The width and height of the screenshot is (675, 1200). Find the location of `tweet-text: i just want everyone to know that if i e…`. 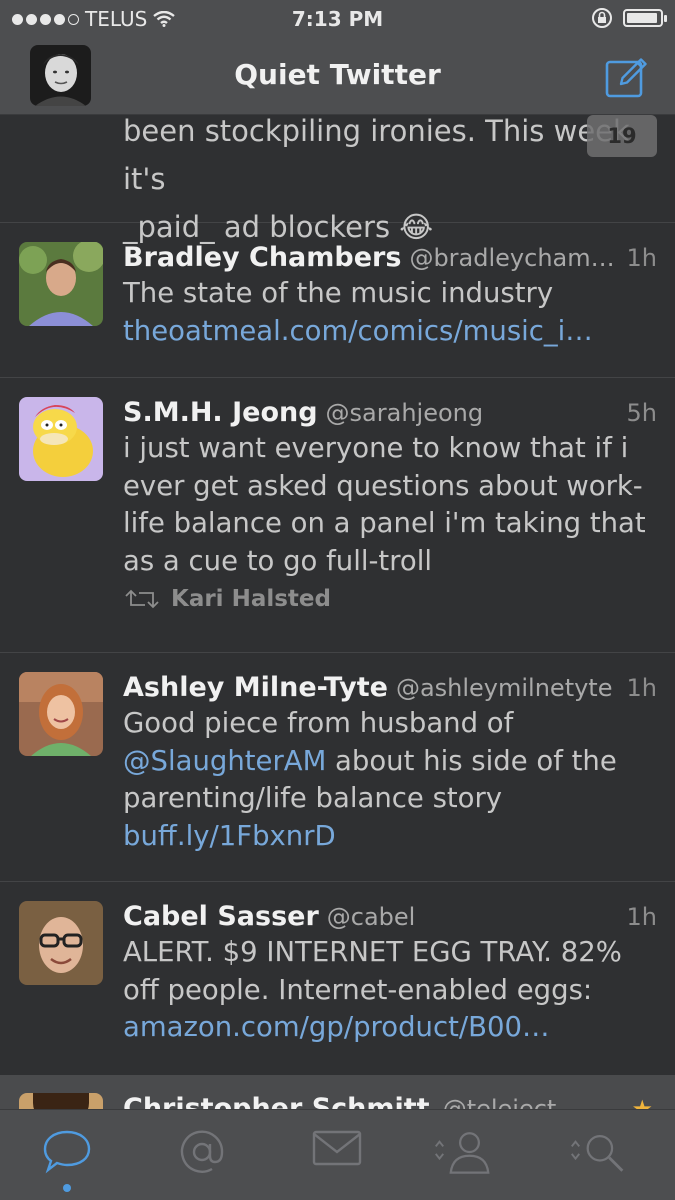

tweet-text: i just want everyone to know that if i e… is located at coordinates (384, 504).